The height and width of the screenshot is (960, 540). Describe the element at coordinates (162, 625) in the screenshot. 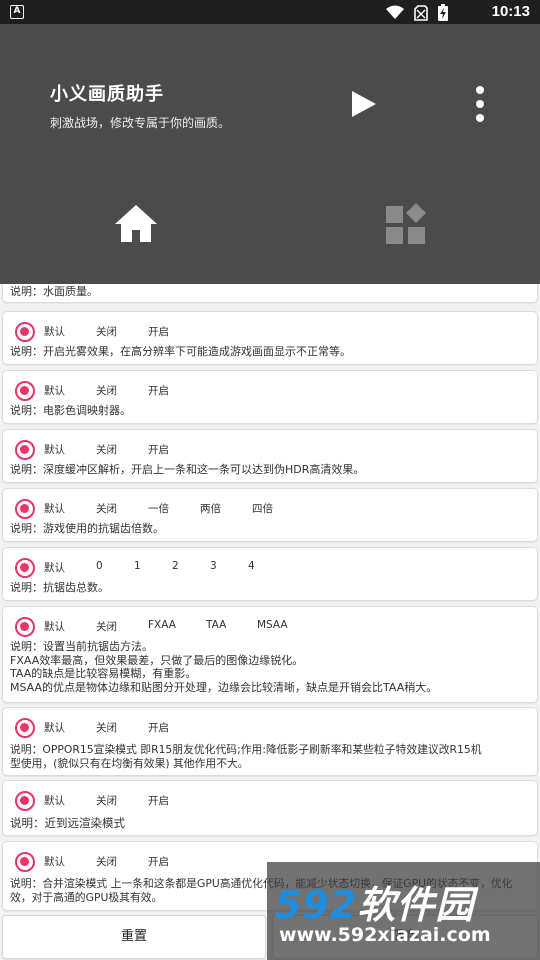

I see `option-fxaa: FXAA` at that location.